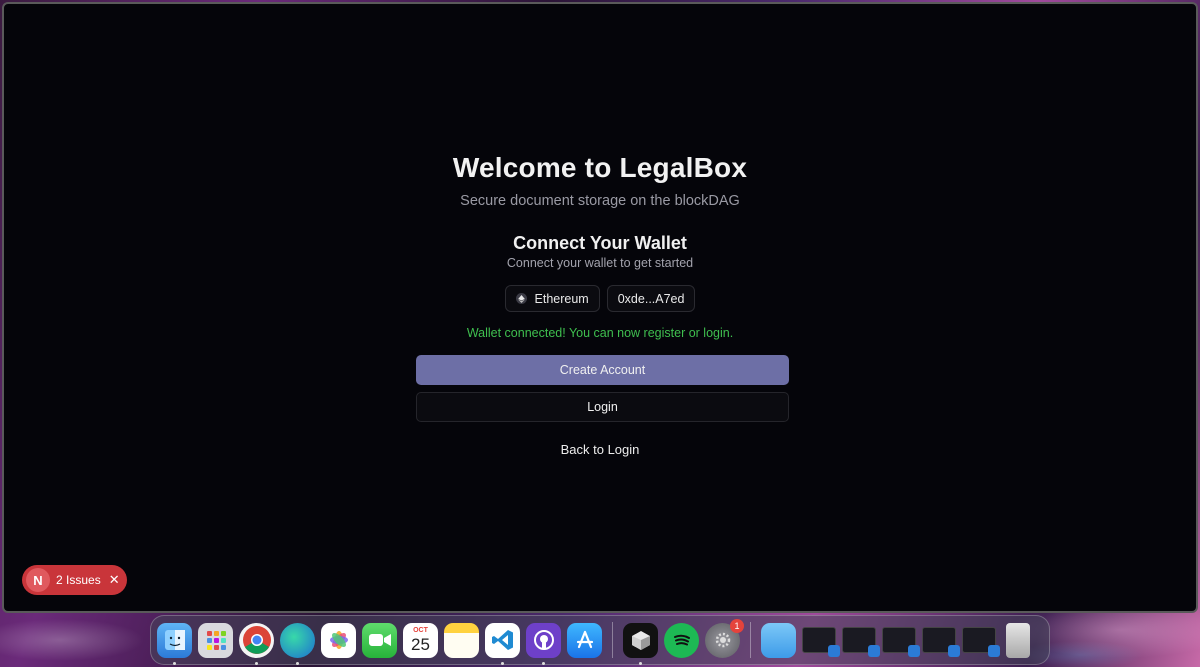 The width and height of the screenshot is (1200, 667). What do you see at coordinates (681, 640) in the screenshot?
I see `spotify-icon` at bounding box center [681, 640].